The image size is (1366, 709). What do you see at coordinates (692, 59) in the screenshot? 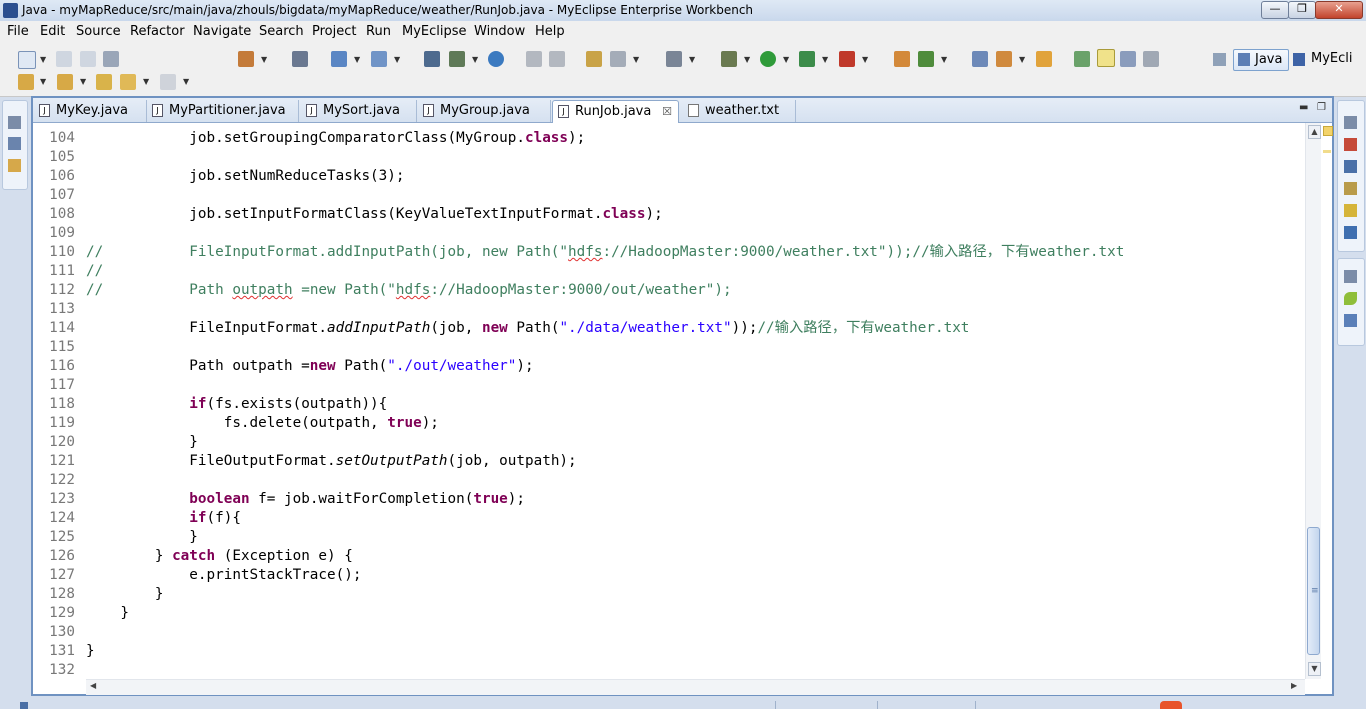
I see `camera-dropdown-icon: ▼` at bounding box center [692, 59].